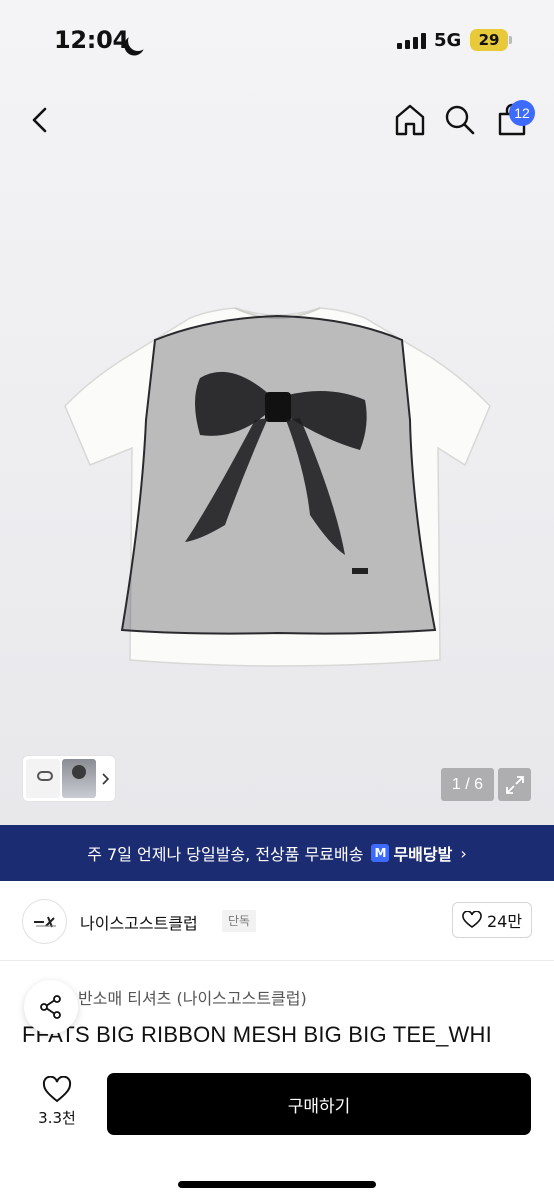  I want to click on chevron-right-icon, so click(105, 779).